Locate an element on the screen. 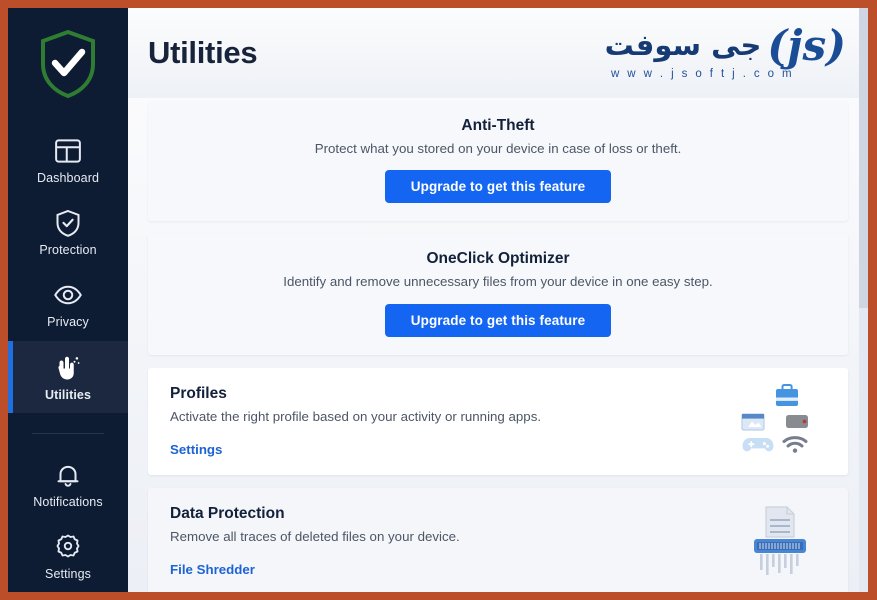  profiles-settings-link: Settings is located at coordinates (196, 449).